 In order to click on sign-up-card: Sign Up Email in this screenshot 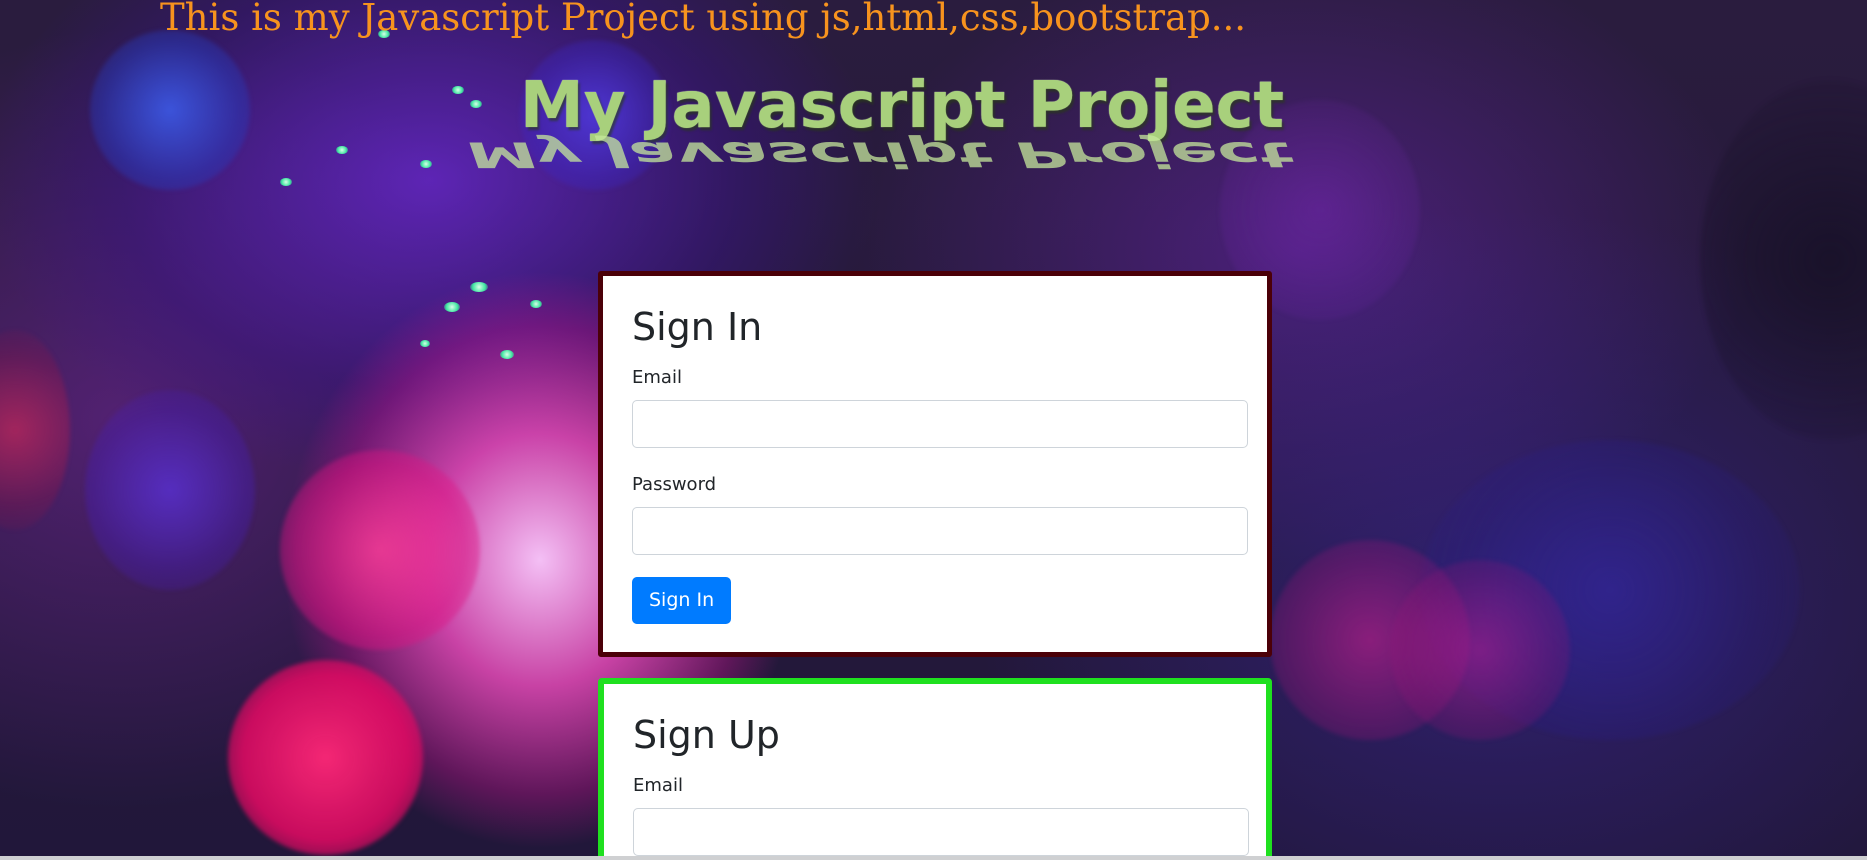, I will do `click(935, 769)`.